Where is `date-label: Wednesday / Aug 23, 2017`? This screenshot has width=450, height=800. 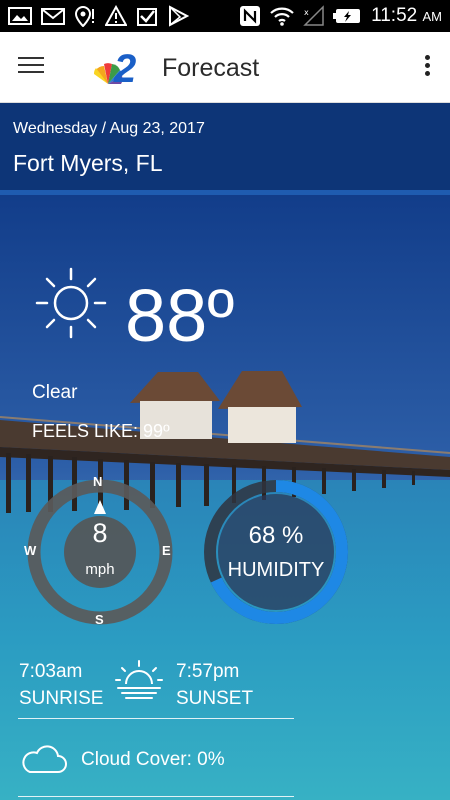 date-label: Wednesday / Aug 23, 2017 is located at coordinates (109, 128).